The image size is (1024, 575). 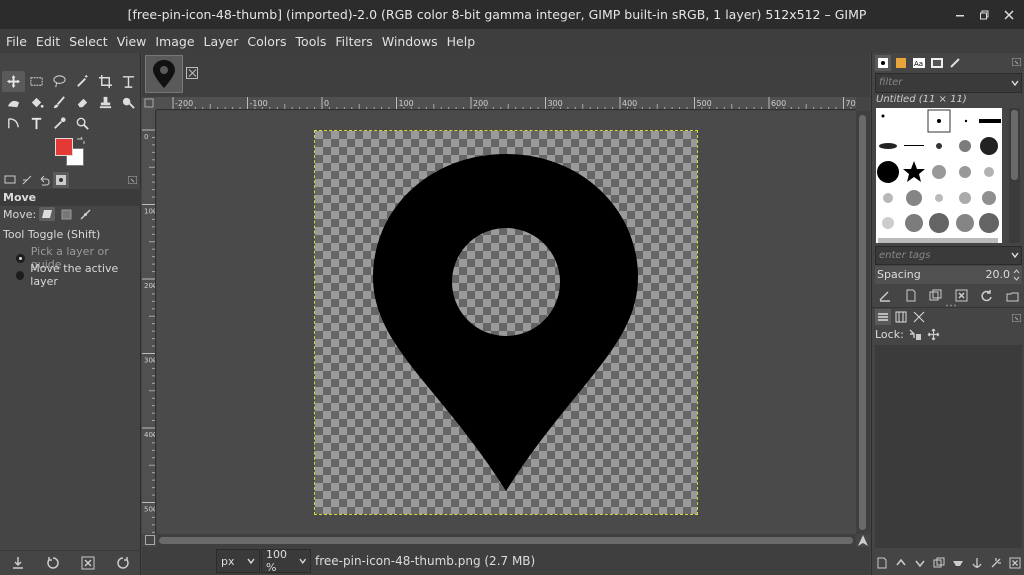 I want to click on tab-patterns, so click(x=901, y=63).